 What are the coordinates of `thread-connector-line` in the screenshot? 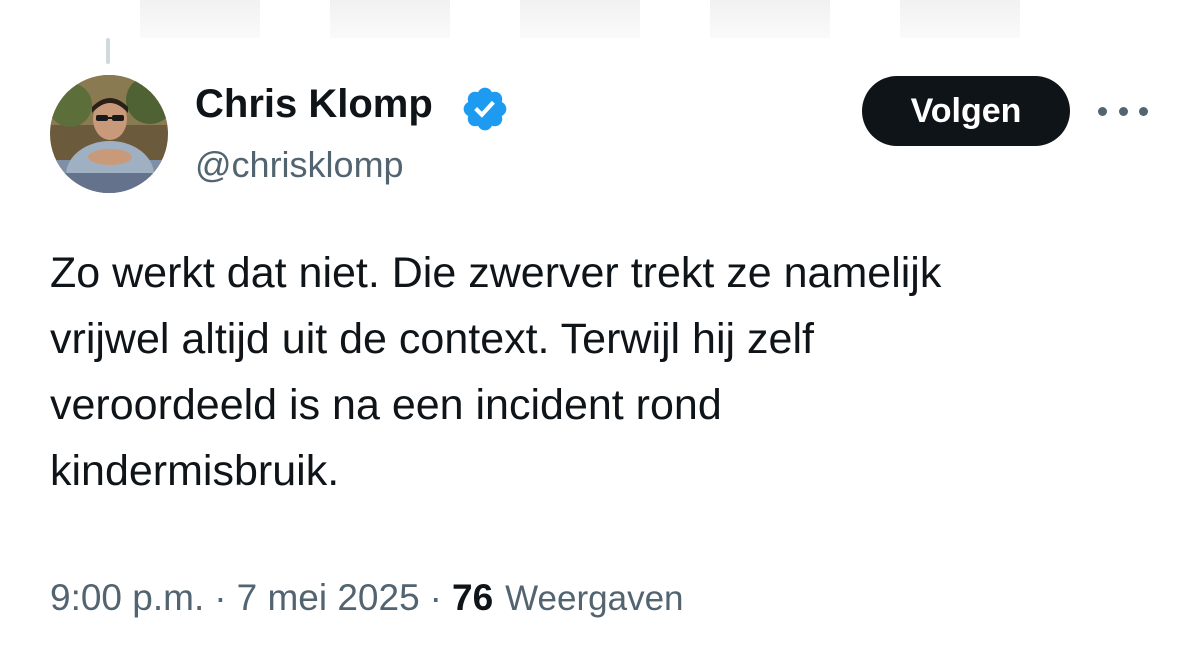 It's located at (108, 51).